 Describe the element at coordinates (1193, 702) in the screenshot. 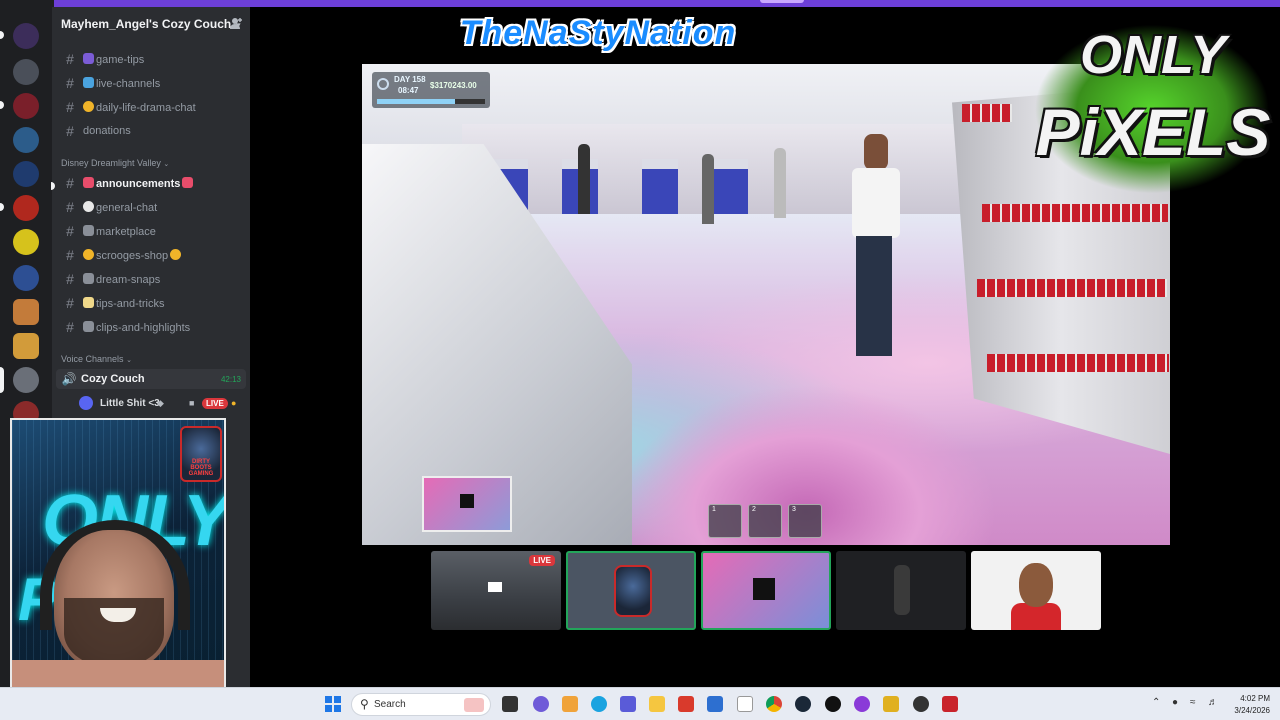

I see `wifi-icon: ≈` at that location.